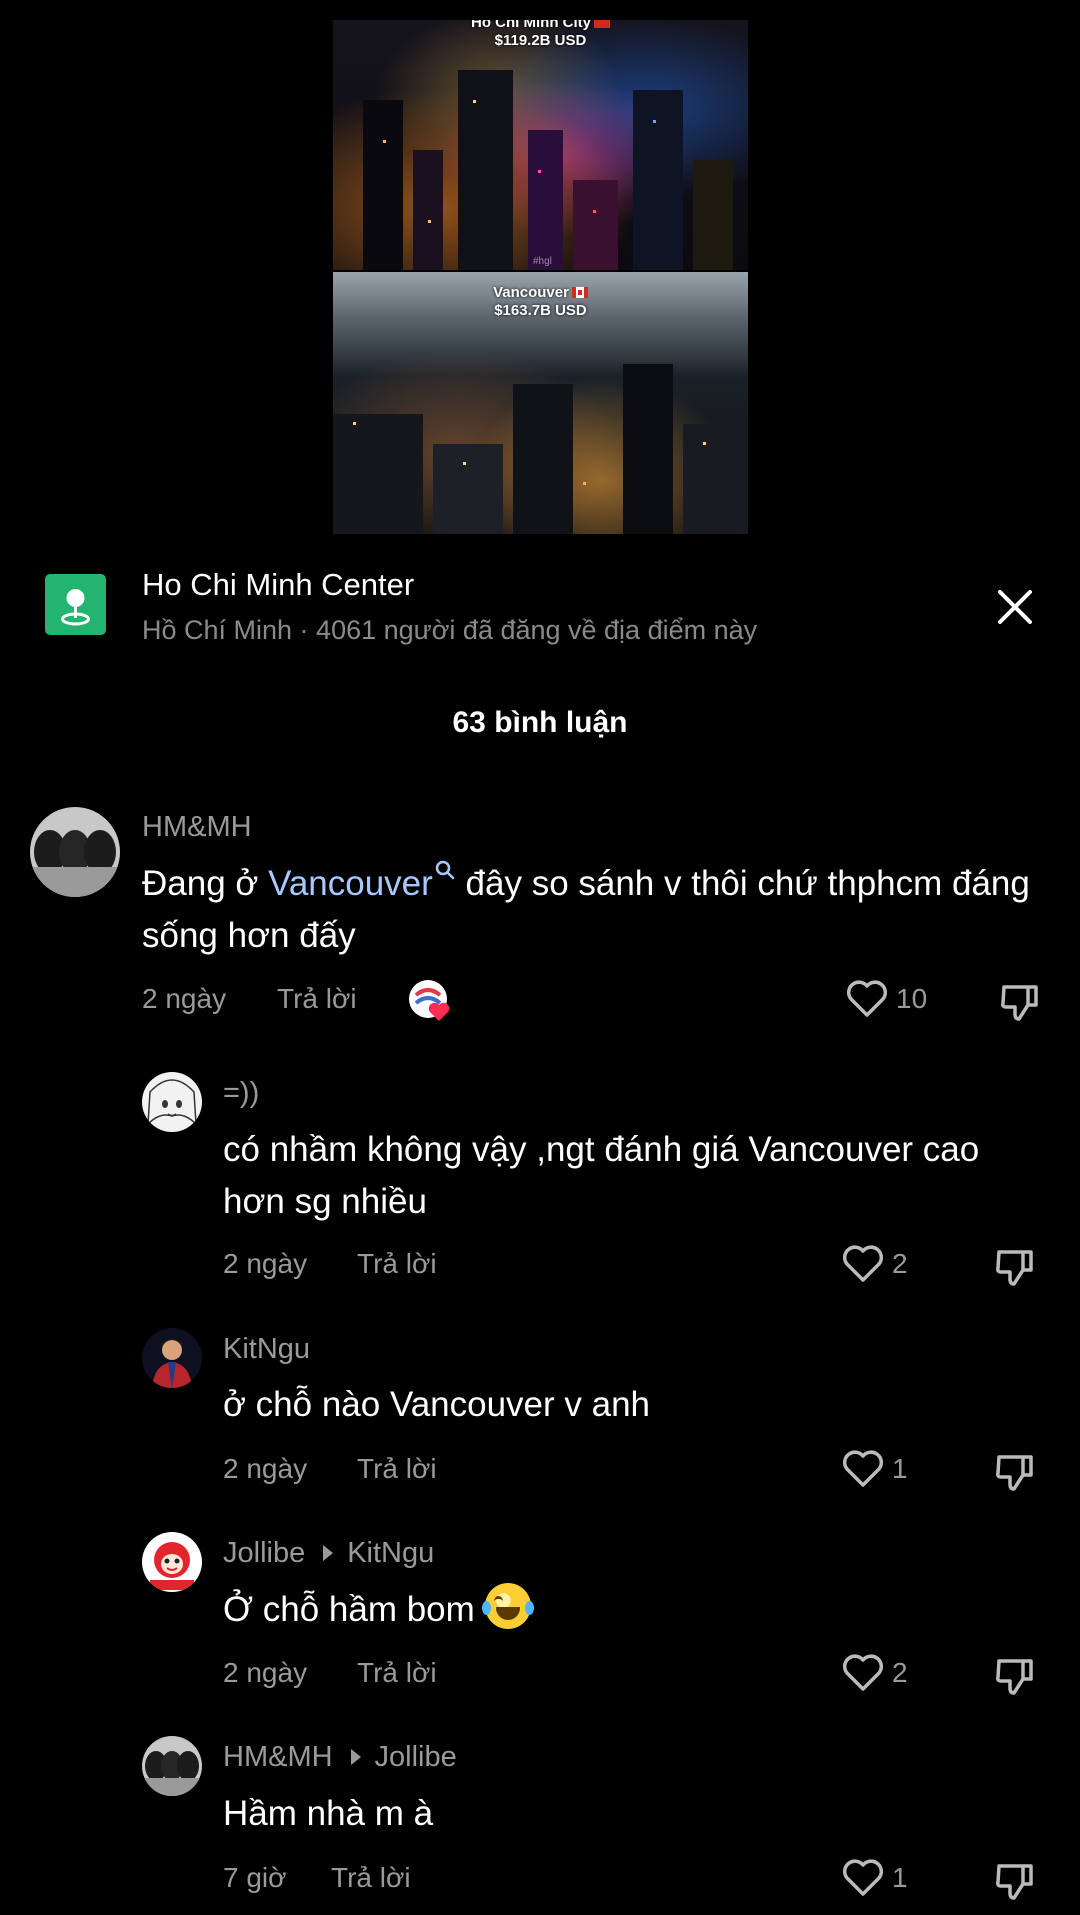 The width and height of the screenshot is (1080, 1915). I want to click on comment-username: KitNgu, so click(266, 1349).